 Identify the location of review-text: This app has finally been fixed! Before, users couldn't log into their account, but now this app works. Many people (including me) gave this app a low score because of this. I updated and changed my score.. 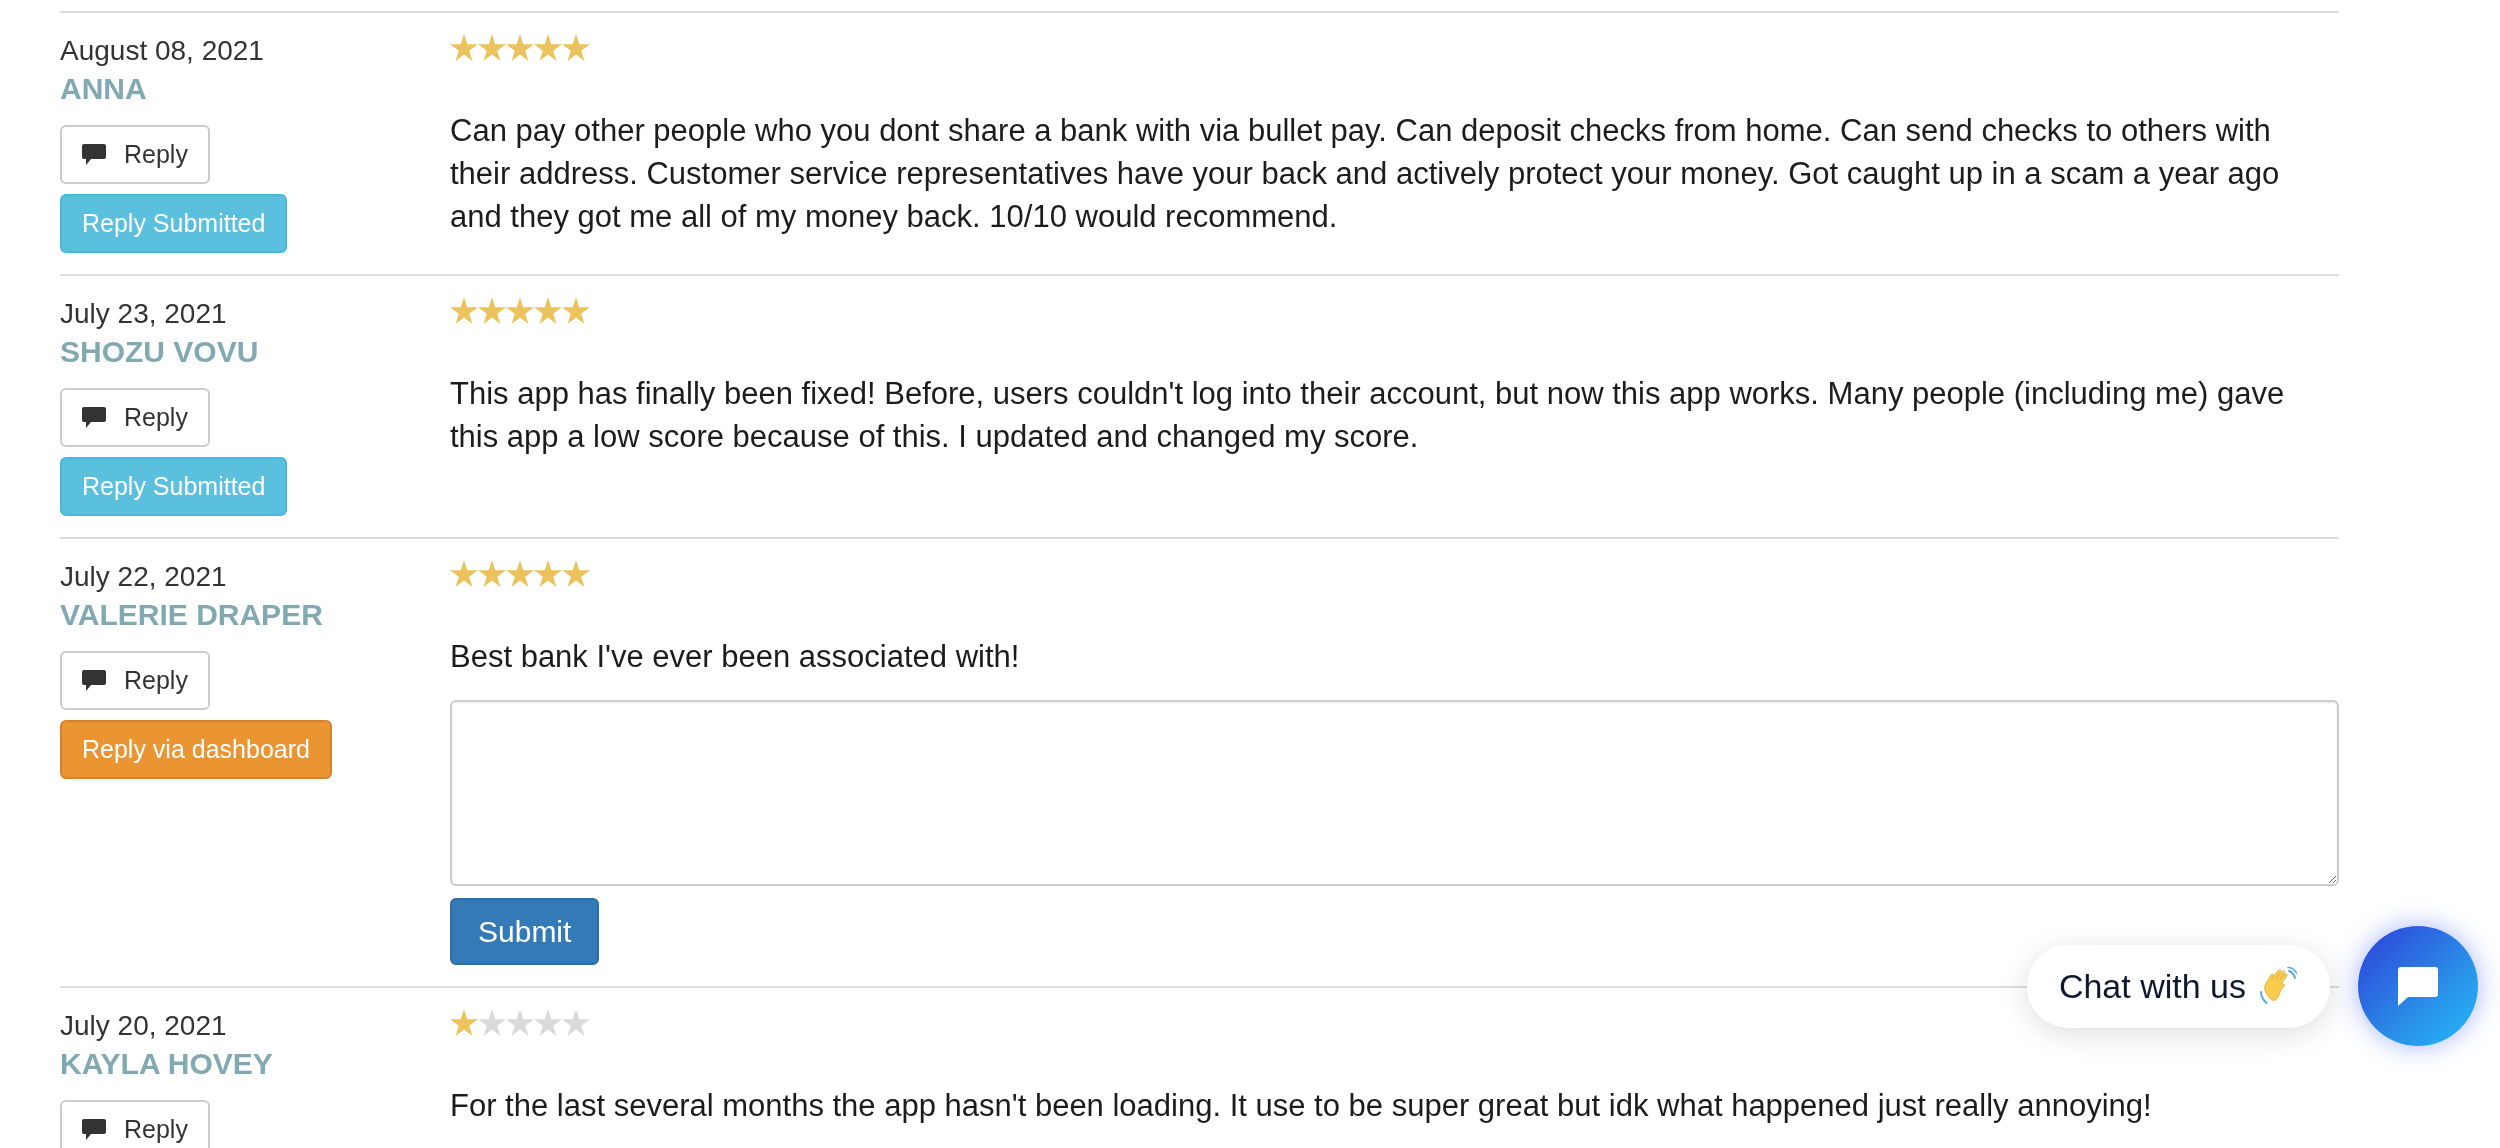
(1368, 415).